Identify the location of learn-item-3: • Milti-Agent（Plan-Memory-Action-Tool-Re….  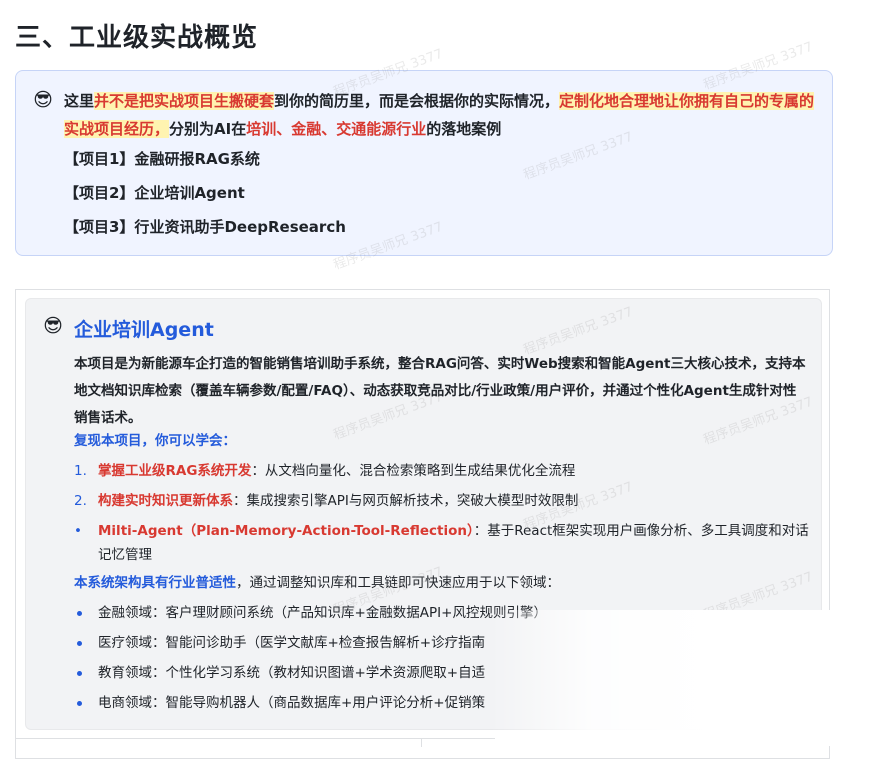
(441, 543).